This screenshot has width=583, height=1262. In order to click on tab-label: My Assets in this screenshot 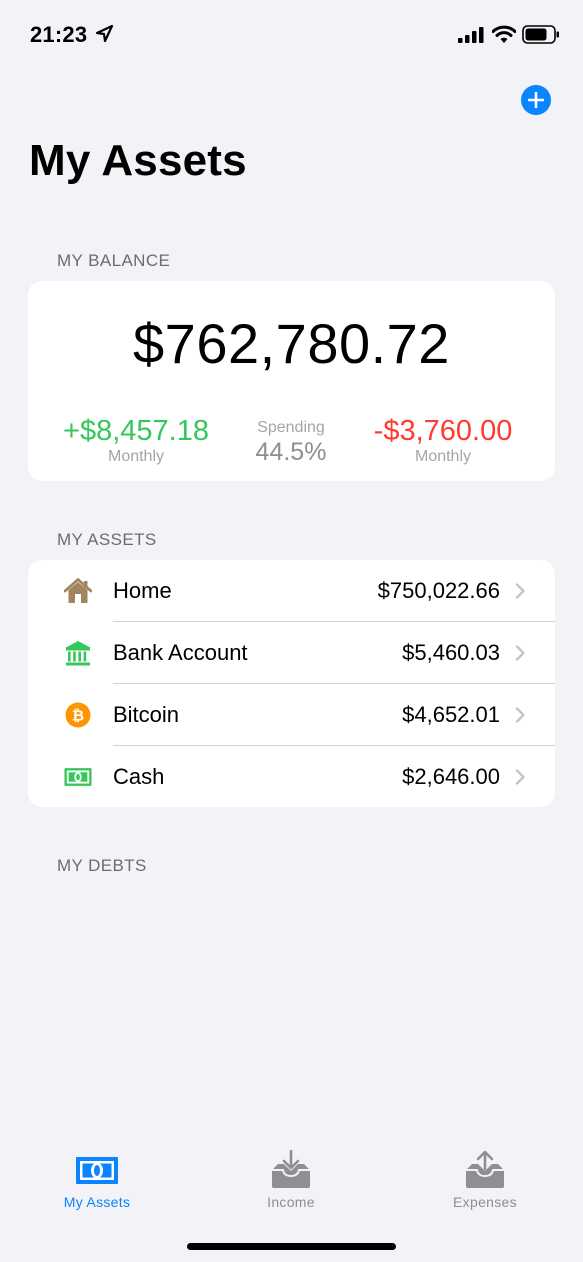, I will do `click(97, 1202)`.